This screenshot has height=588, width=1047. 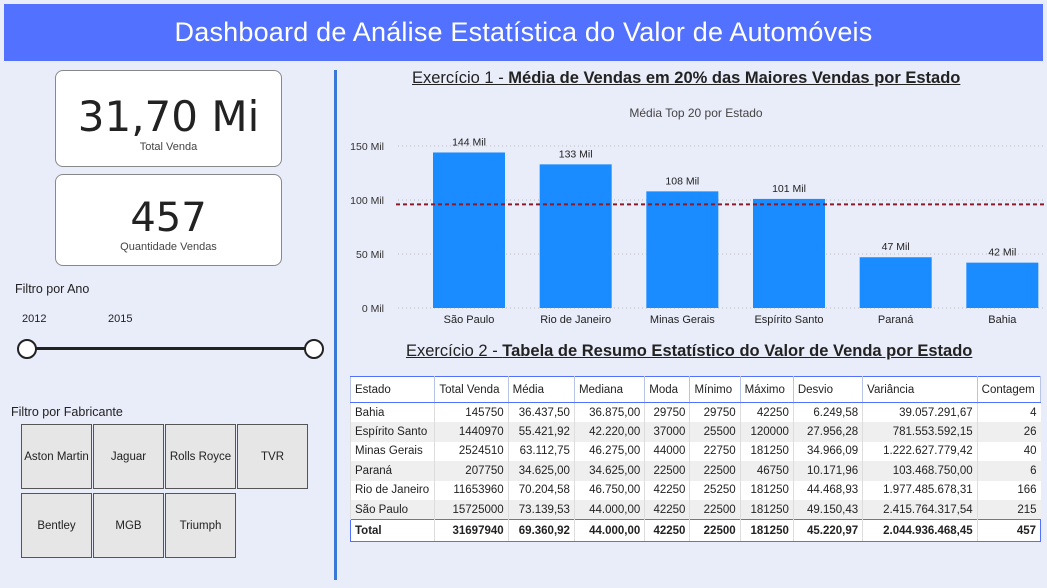 I want to click on filtro-fabricante-label: Filtro por Fabricante, so click(x=67, y=412).